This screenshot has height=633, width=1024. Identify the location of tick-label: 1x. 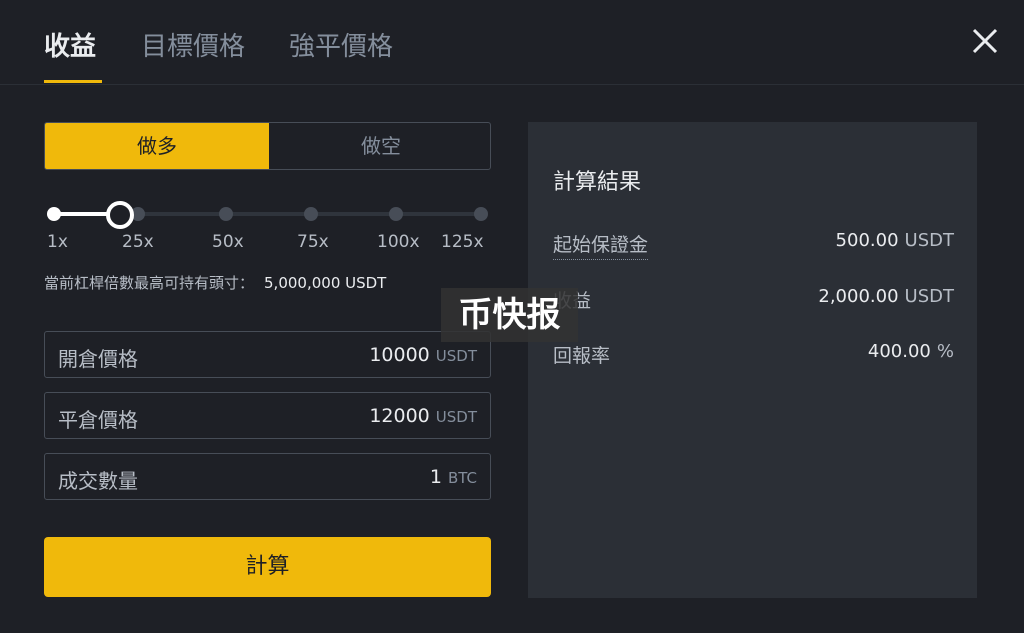
(57, 242).